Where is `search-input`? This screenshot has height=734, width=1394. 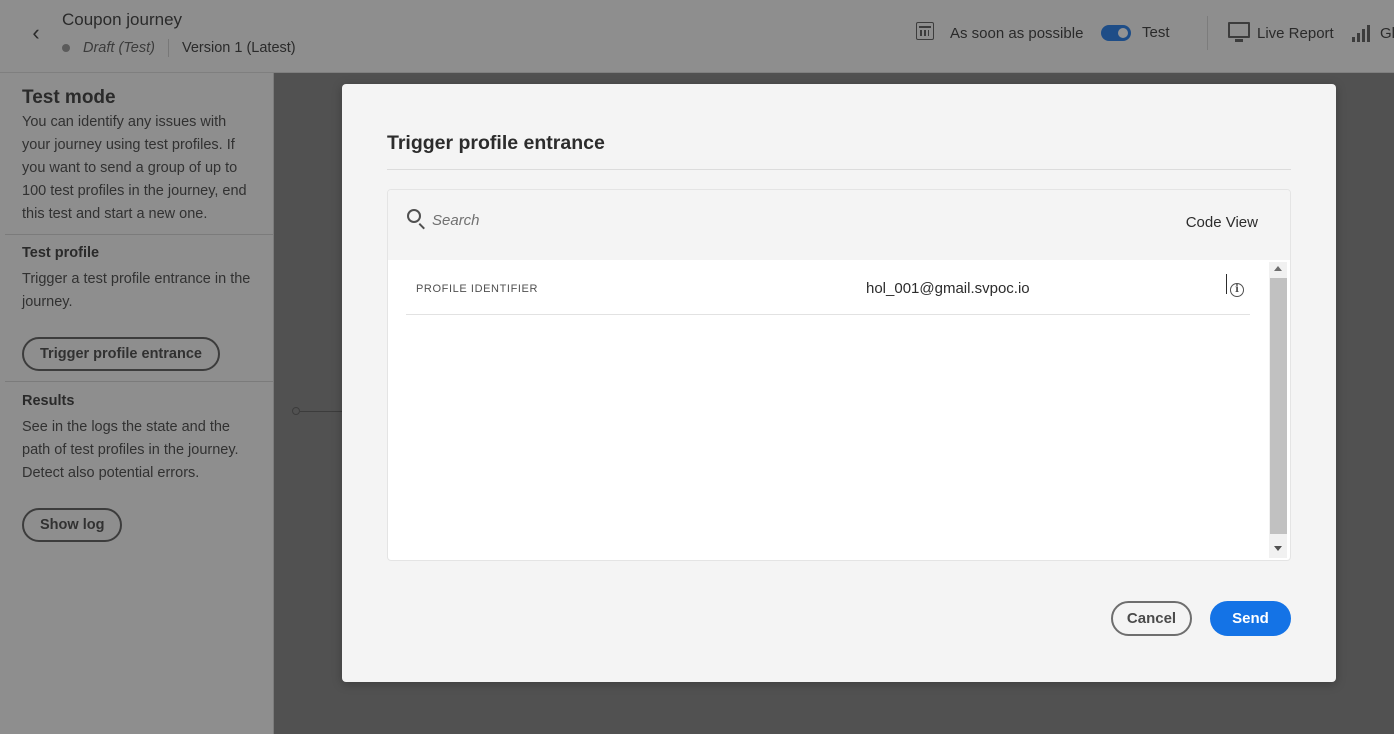 search-input is located at coordinates (732, 220).